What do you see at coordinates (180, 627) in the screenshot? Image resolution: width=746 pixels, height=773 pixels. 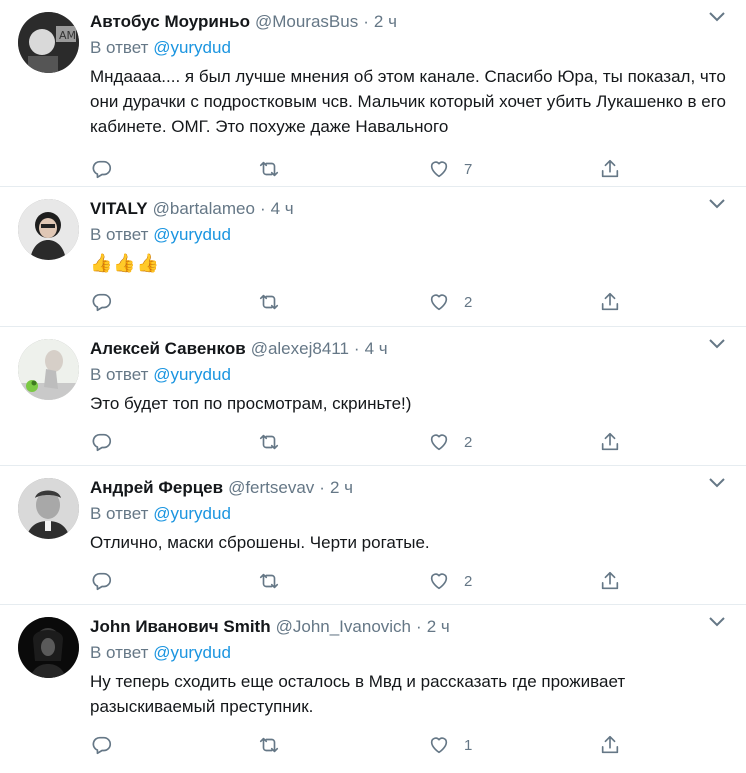 I see `author-name: John Иванович Smith` at bounding box center [180, 627].